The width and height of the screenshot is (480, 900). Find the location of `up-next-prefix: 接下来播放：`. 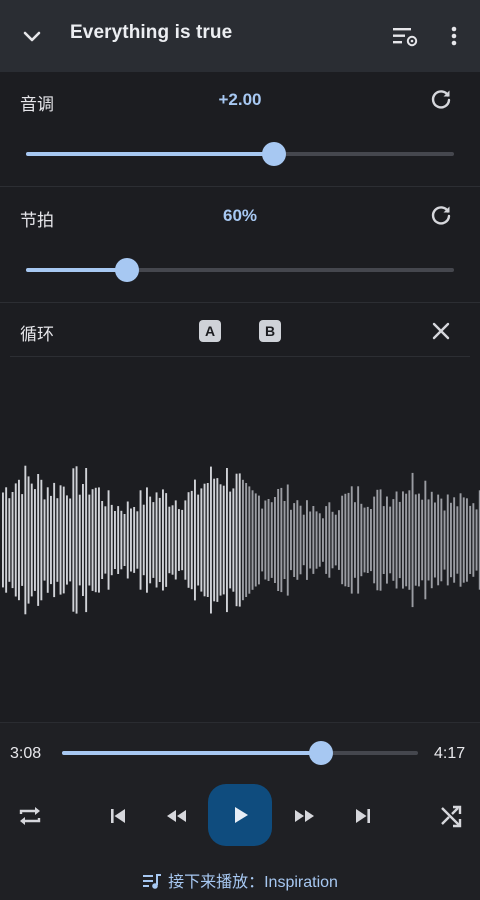

up-next-prefix: 接下来播放： is located at coordinates (216, 881).